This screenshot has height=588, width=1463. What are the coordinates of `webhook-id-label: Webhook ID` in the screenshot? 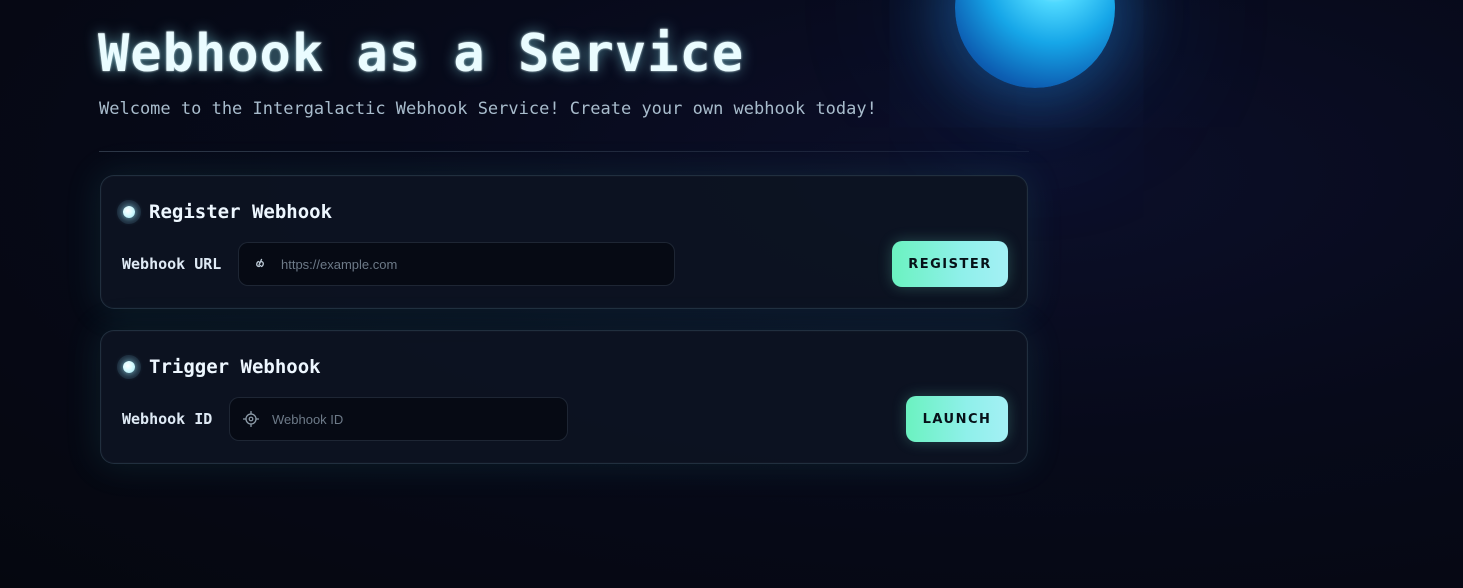 It's located at (167, 419).